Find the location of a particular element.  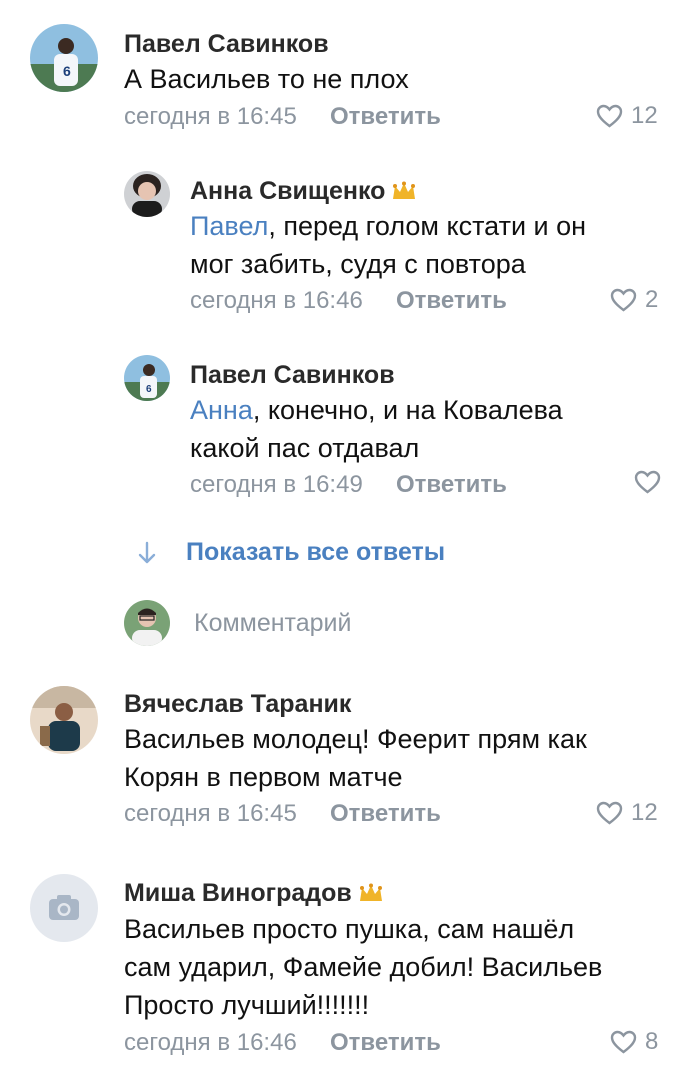

comment-text: А Васильев то не плох is located at coordinates (266, 79).